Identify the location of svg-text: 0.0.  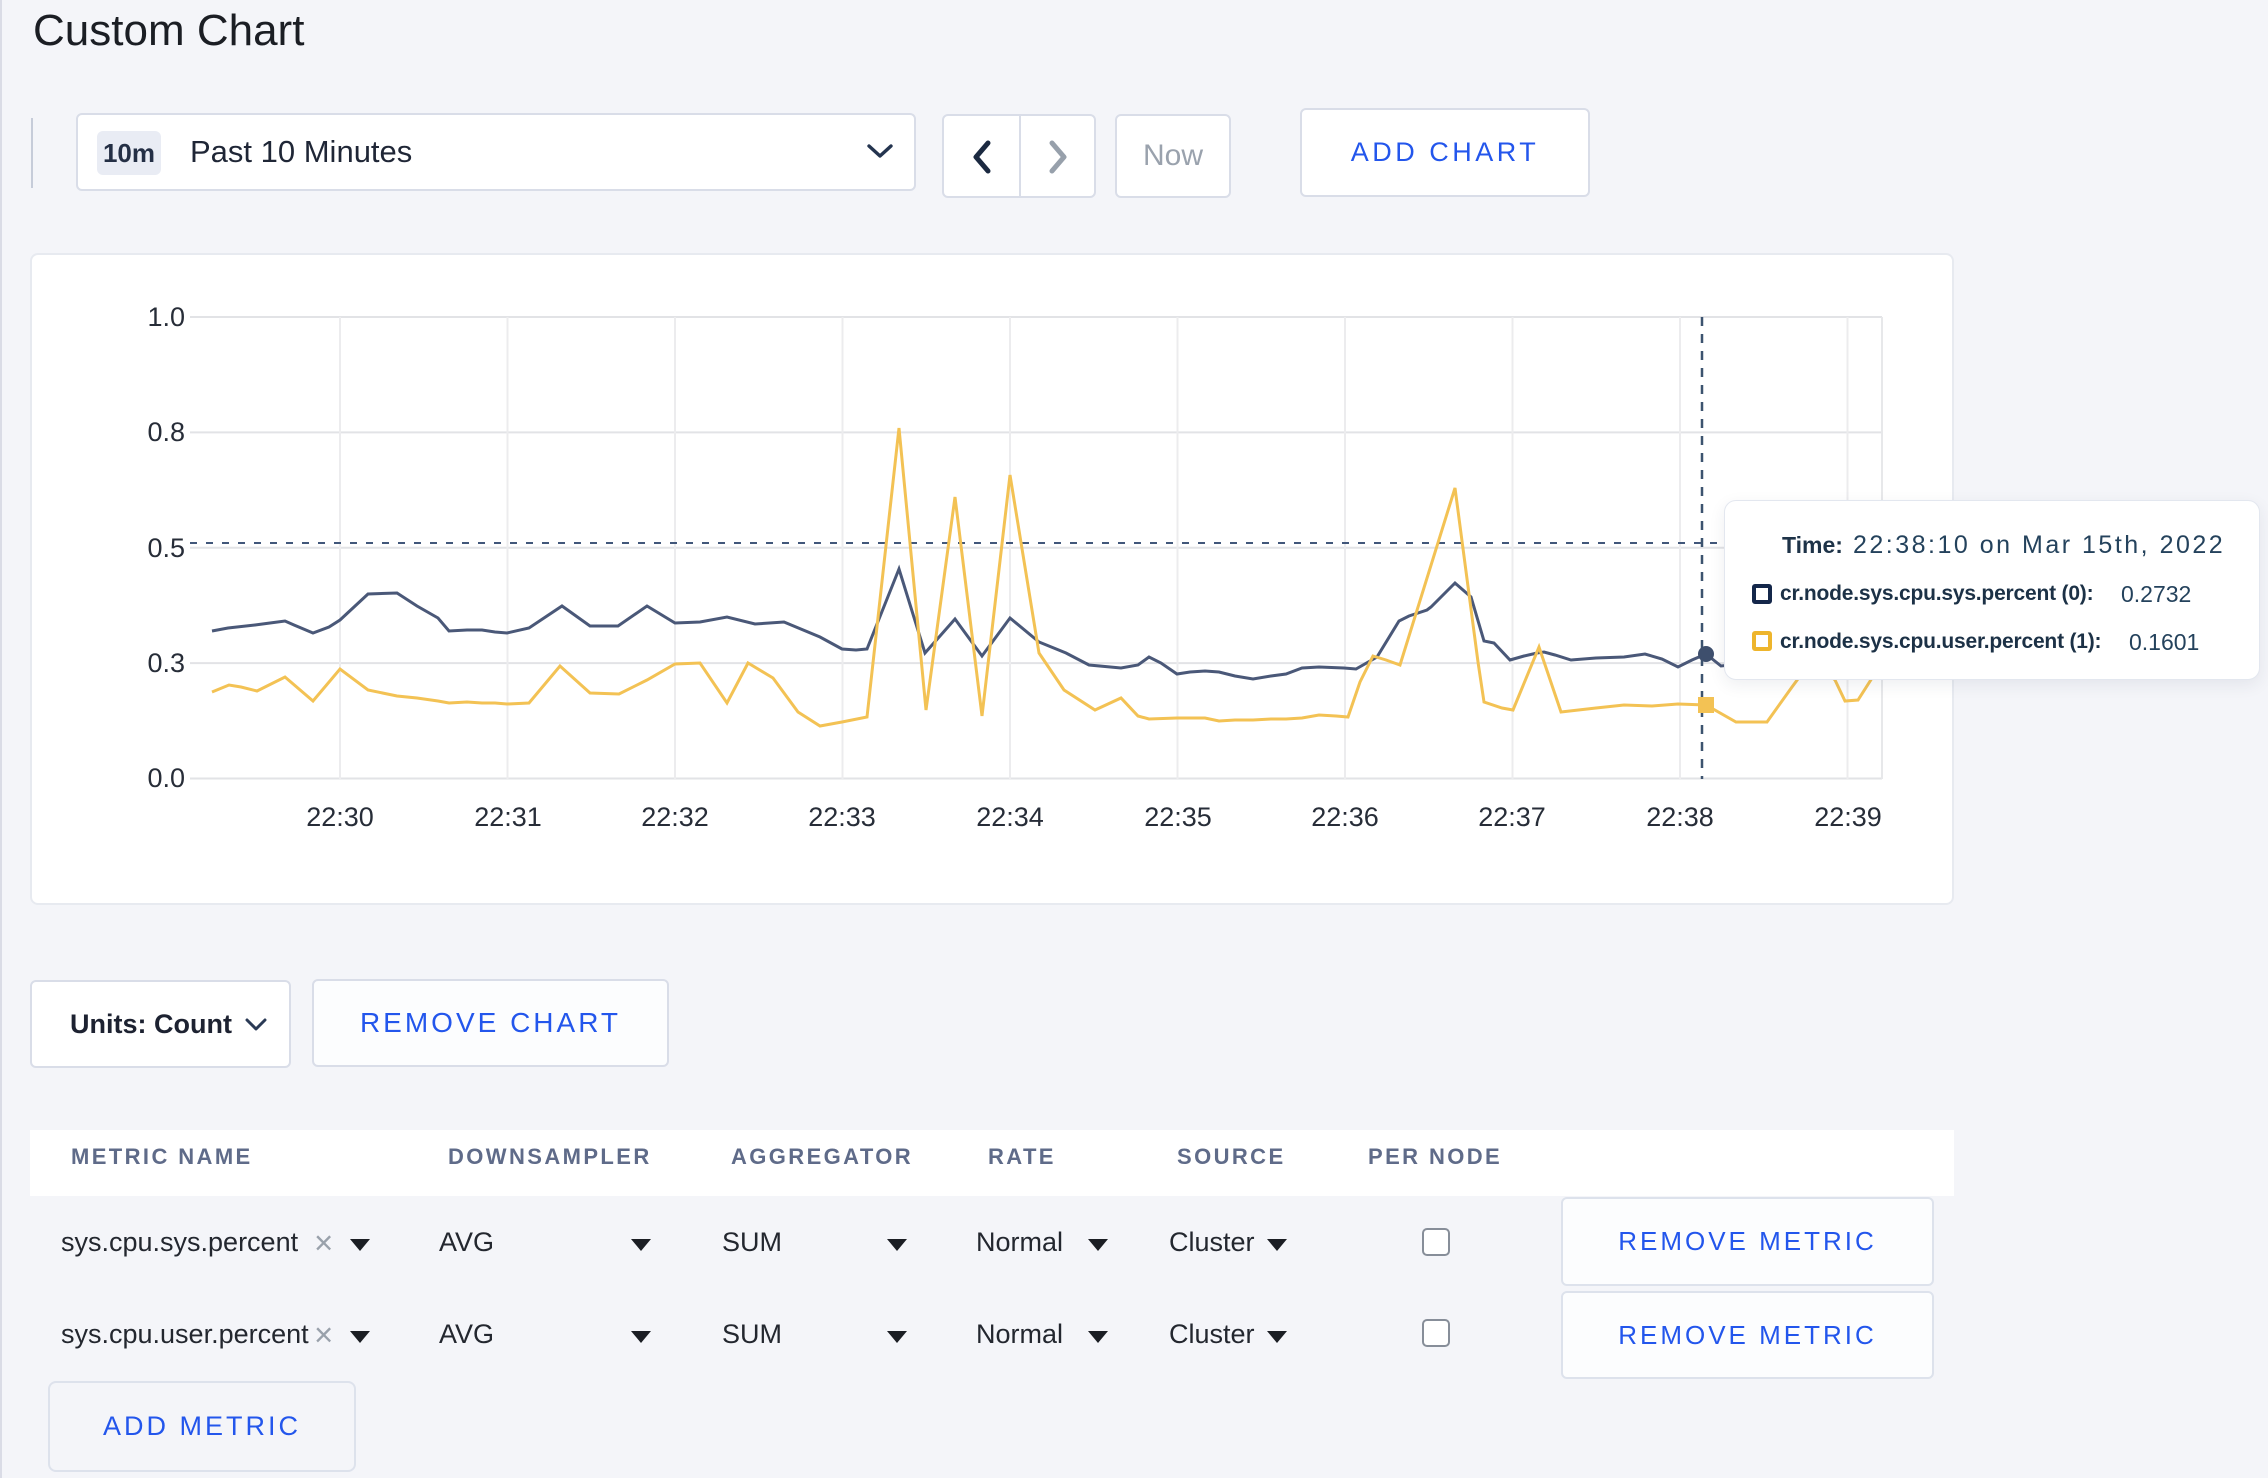
(166, 778).